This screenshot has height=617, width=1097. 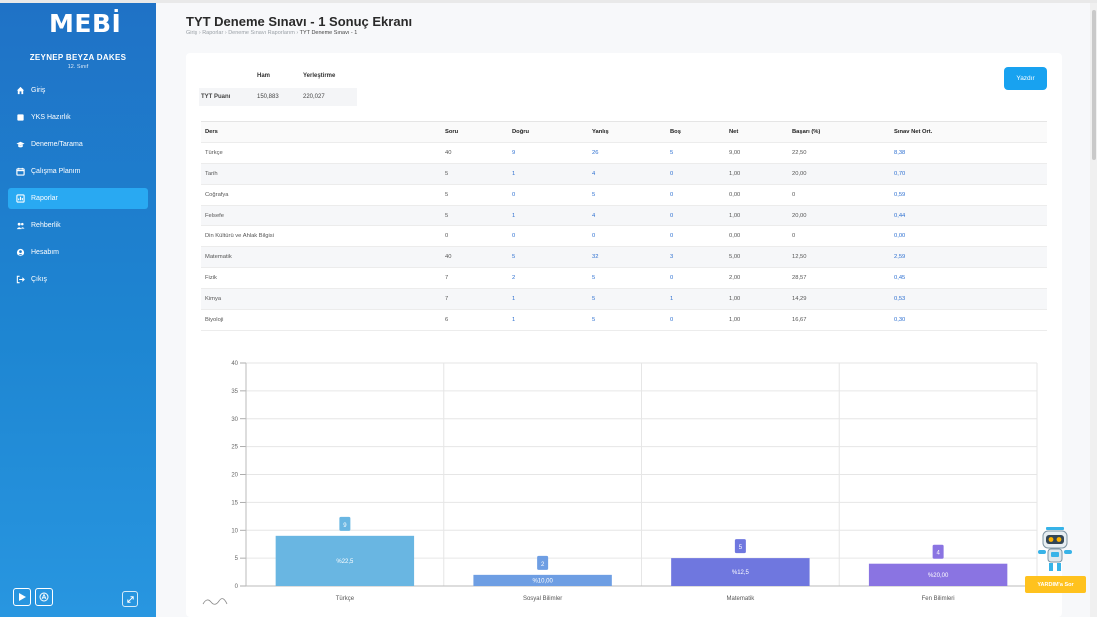 I want to click on table-cell: Matematik, so click(x=321, y=257).